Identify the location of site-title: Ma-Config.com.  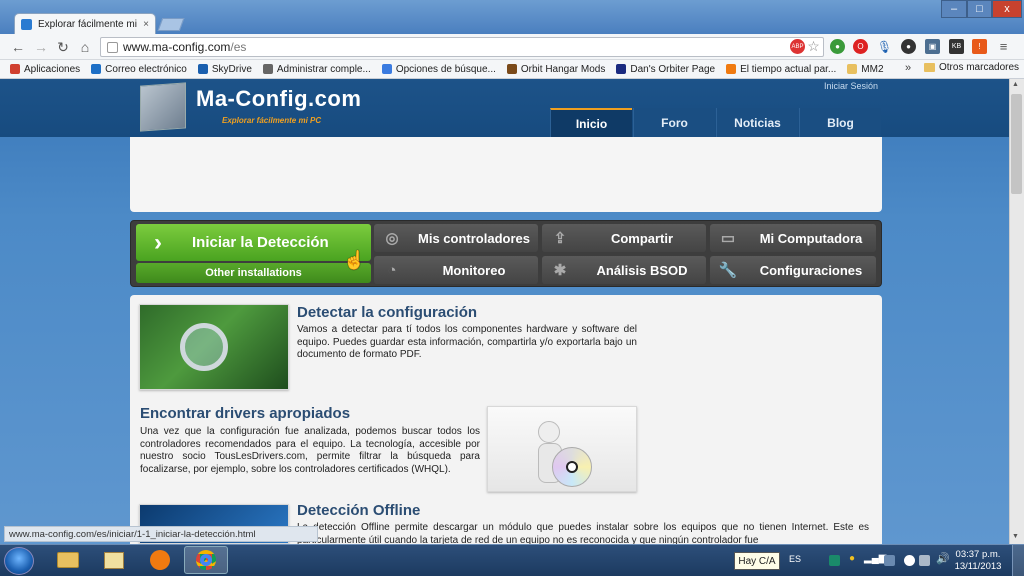
(278, 99).